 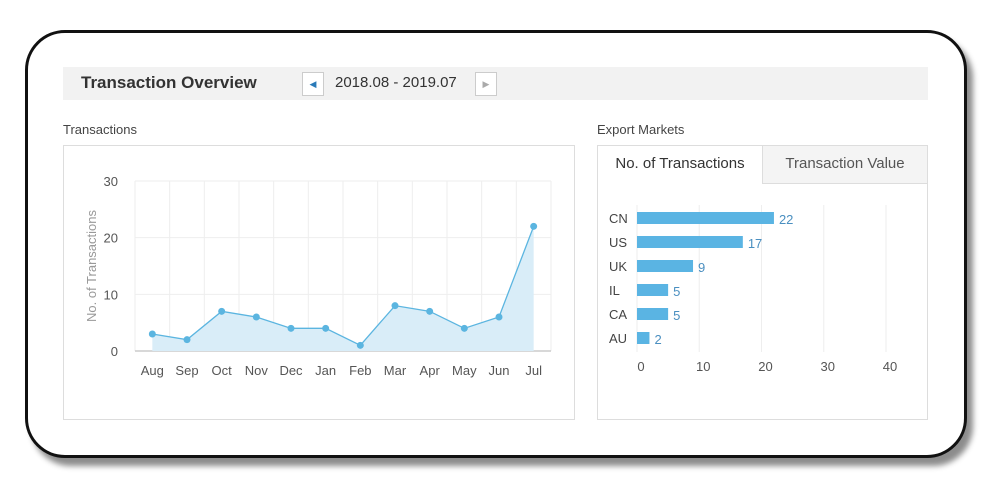 I want to click on category-label: IL, so click(x=614, y=290).